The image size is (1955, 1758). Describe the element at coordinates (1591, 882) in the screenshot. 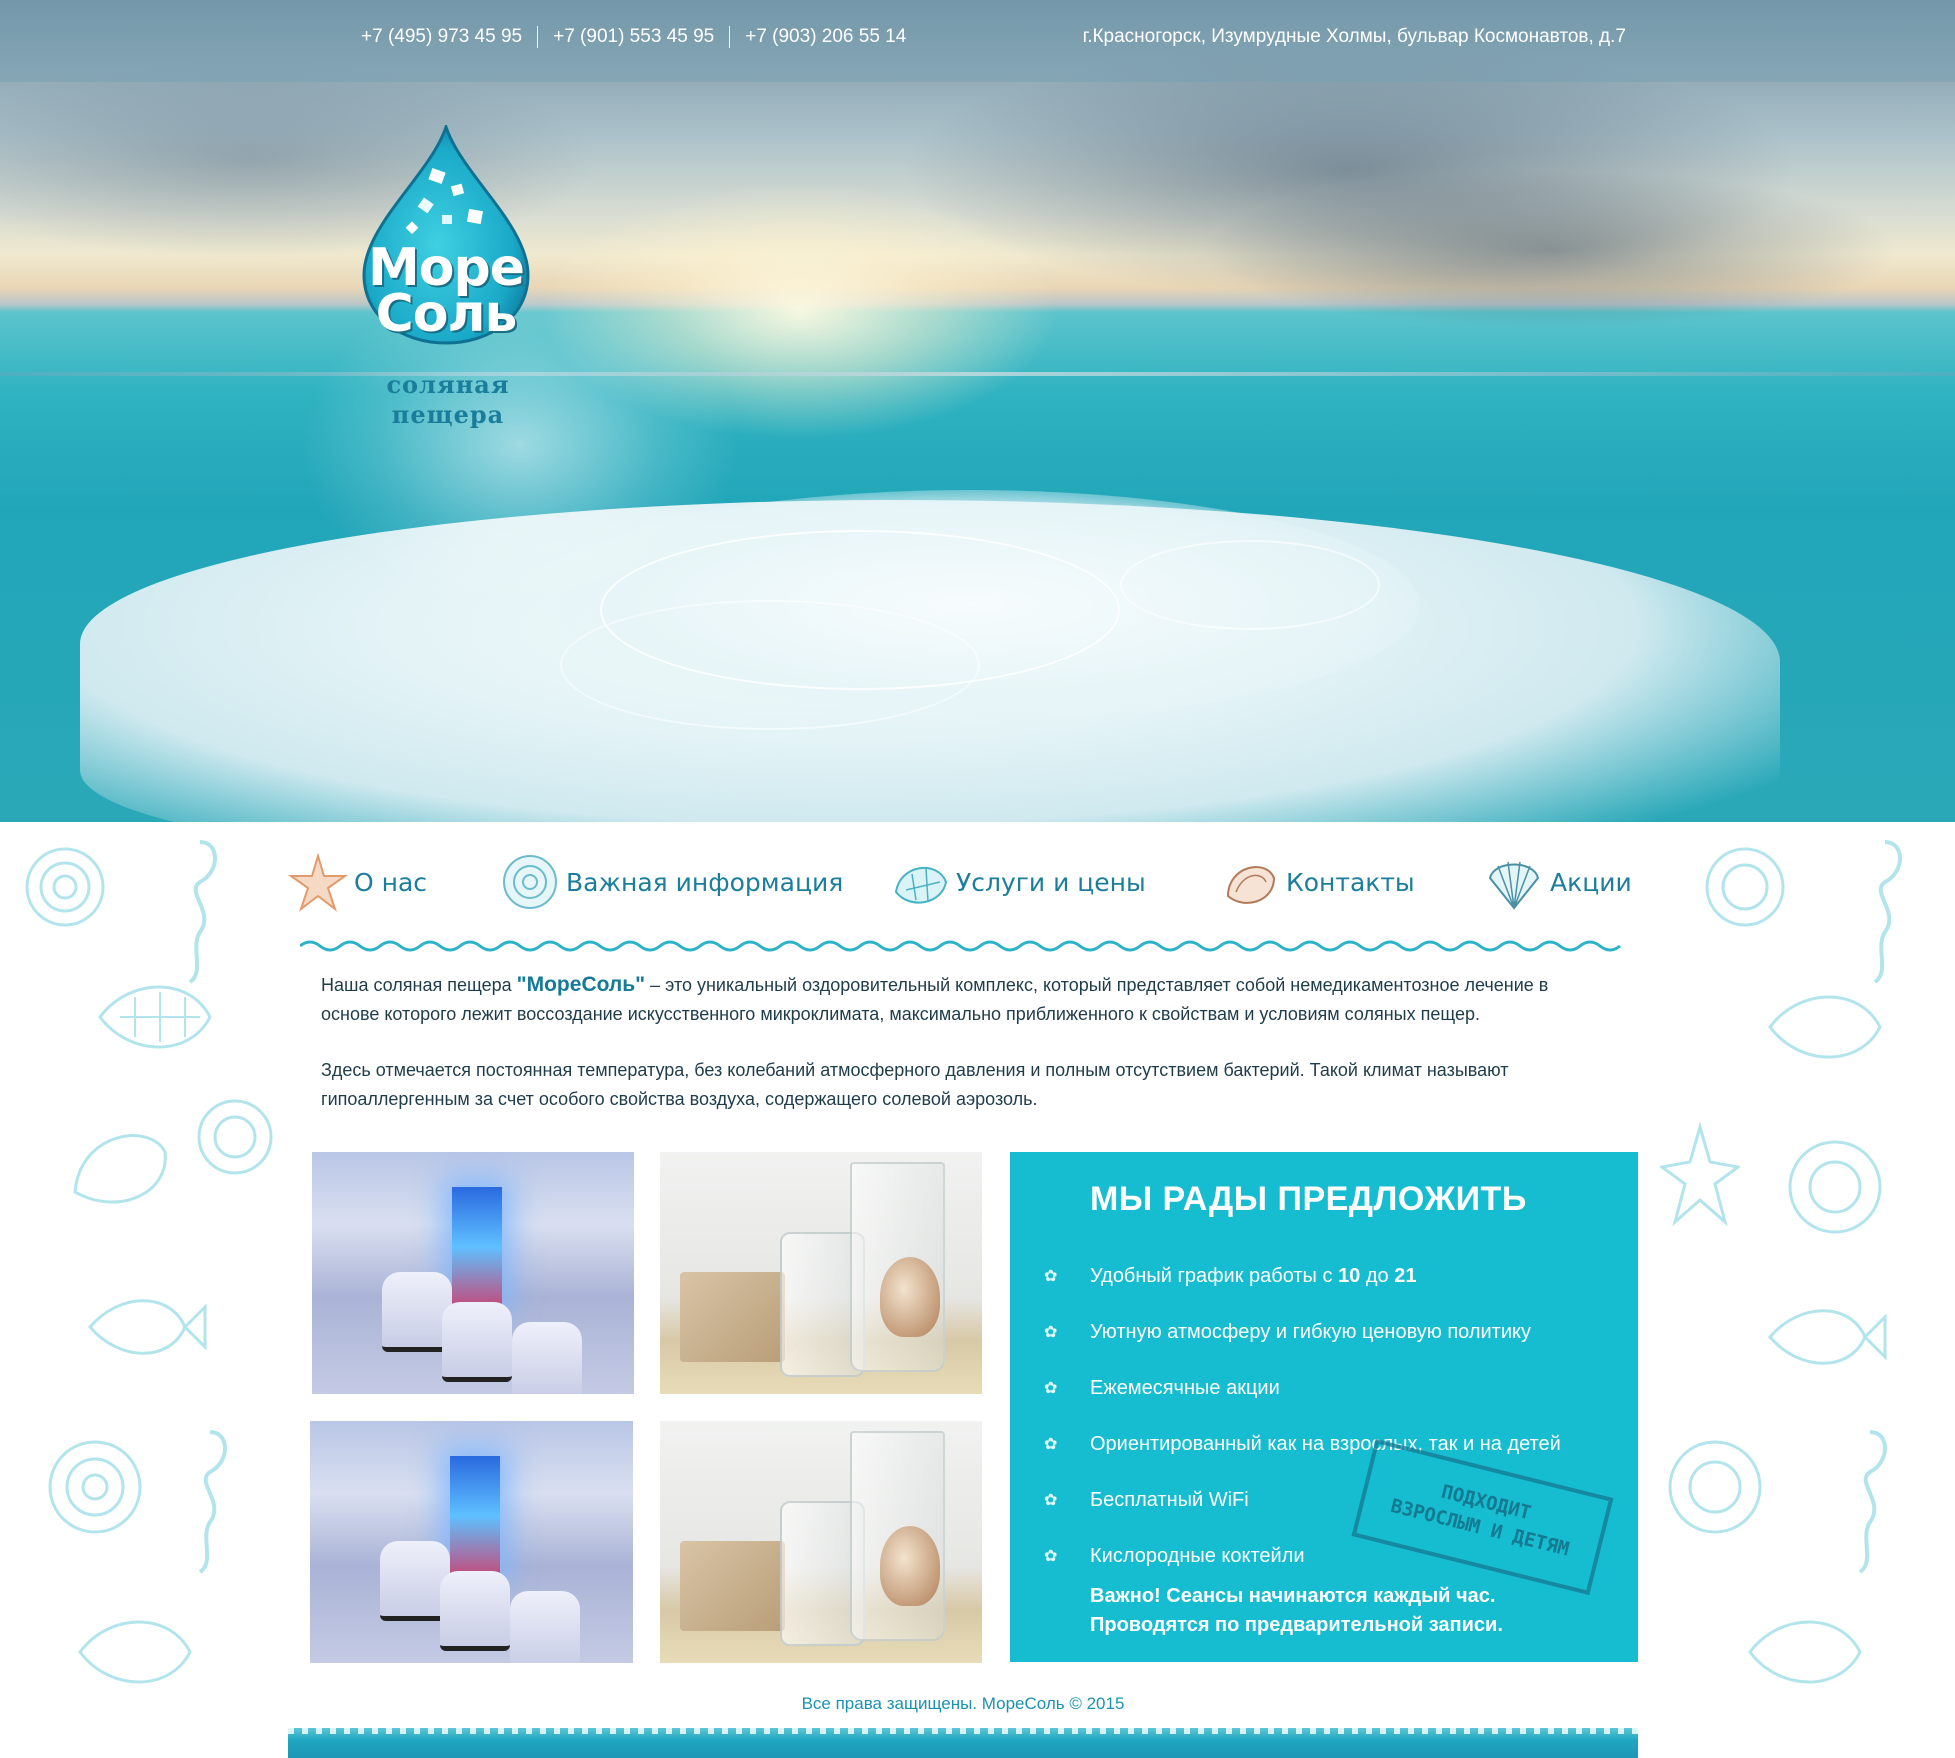

I see `nav-label: Акции` at that location.